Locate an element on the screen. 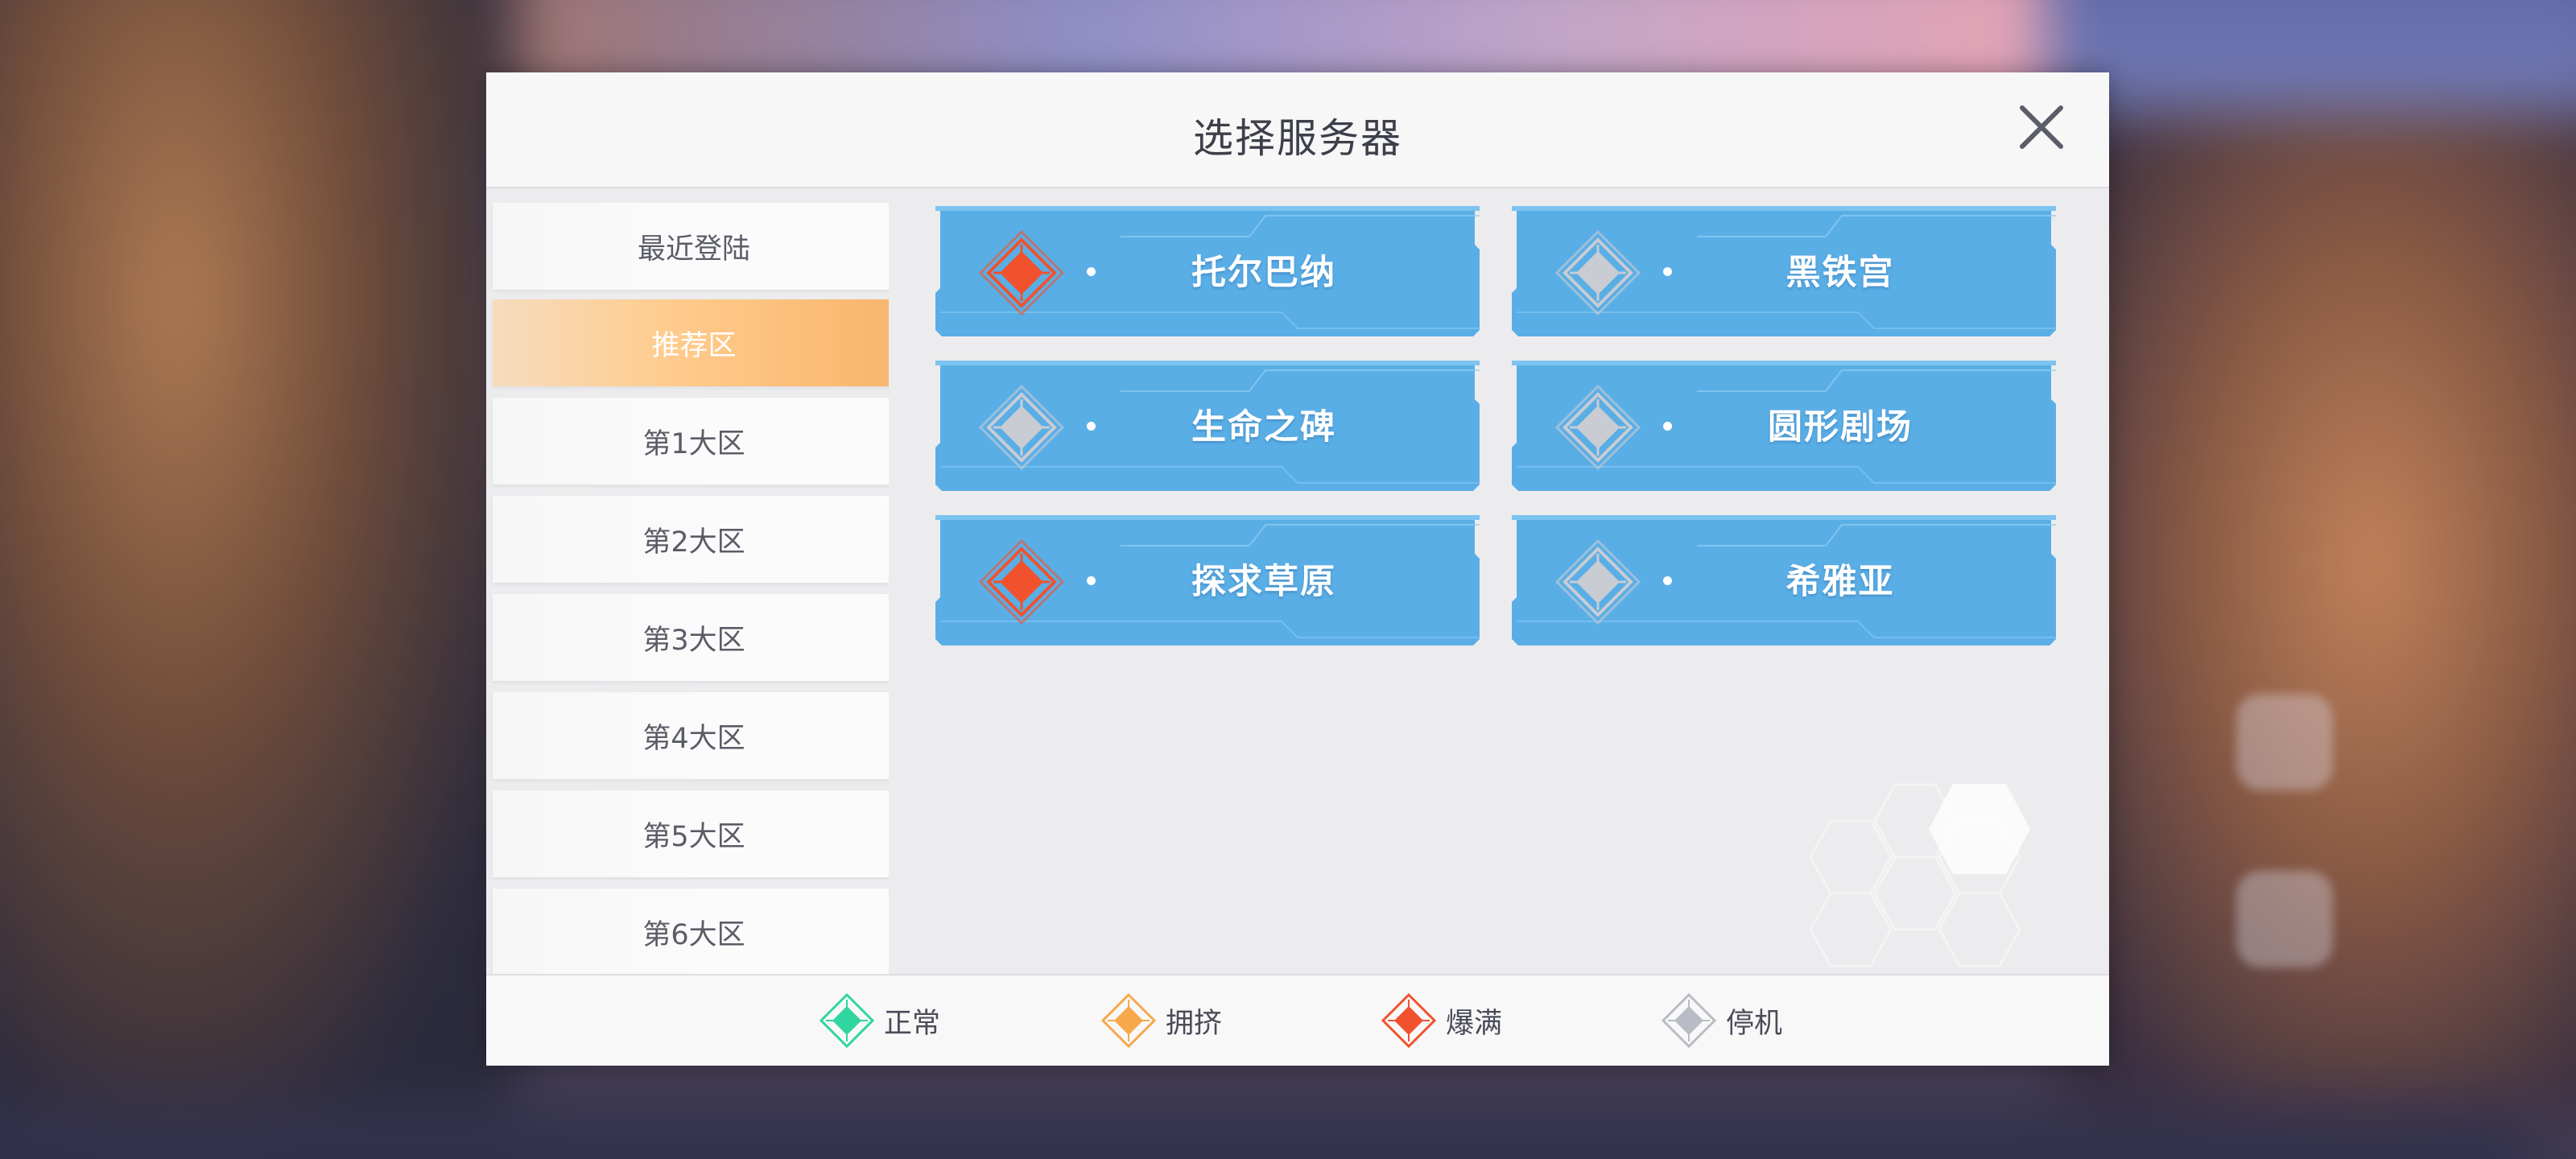 The height and width of the screenshot is (1159, 2576). legend-item-full: 爆满 is located at coordinates (1441, 1020).